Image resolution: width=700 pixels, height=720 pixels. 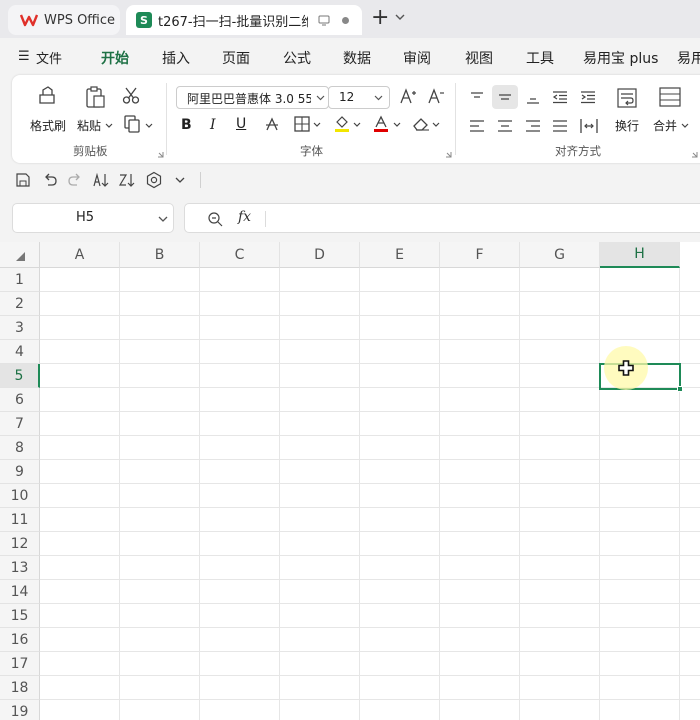 What do you see at coordinates (685, 126) in the screenshot?
I see `merge-dropdown-icon` at bounding box center [685, 126].